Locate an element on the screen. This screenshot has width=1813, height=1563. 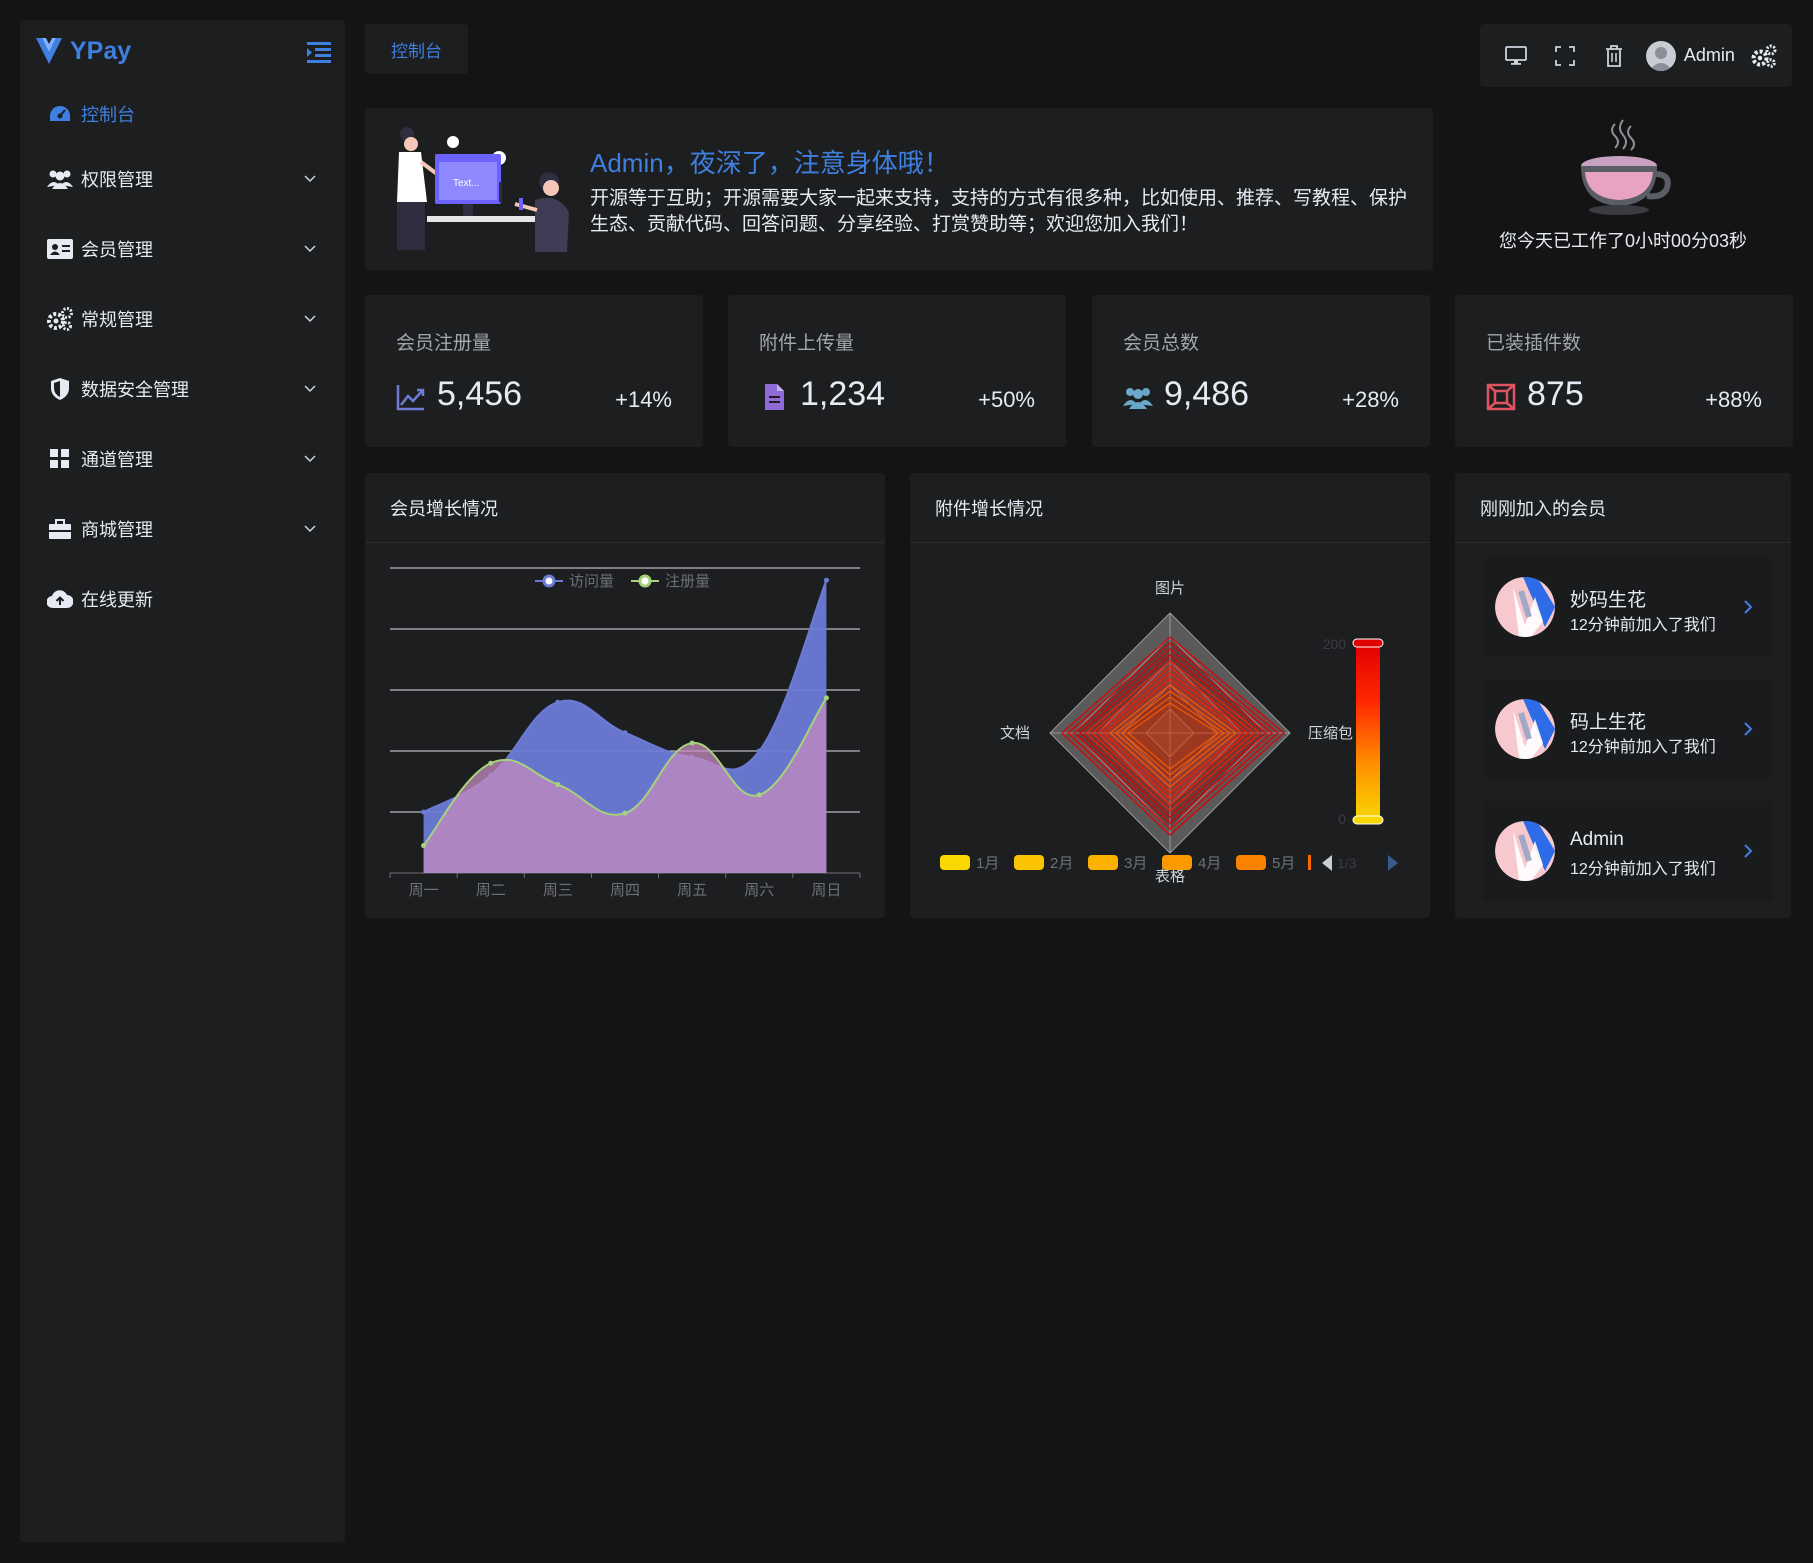
file-icon is located at coordinates (774, 397).